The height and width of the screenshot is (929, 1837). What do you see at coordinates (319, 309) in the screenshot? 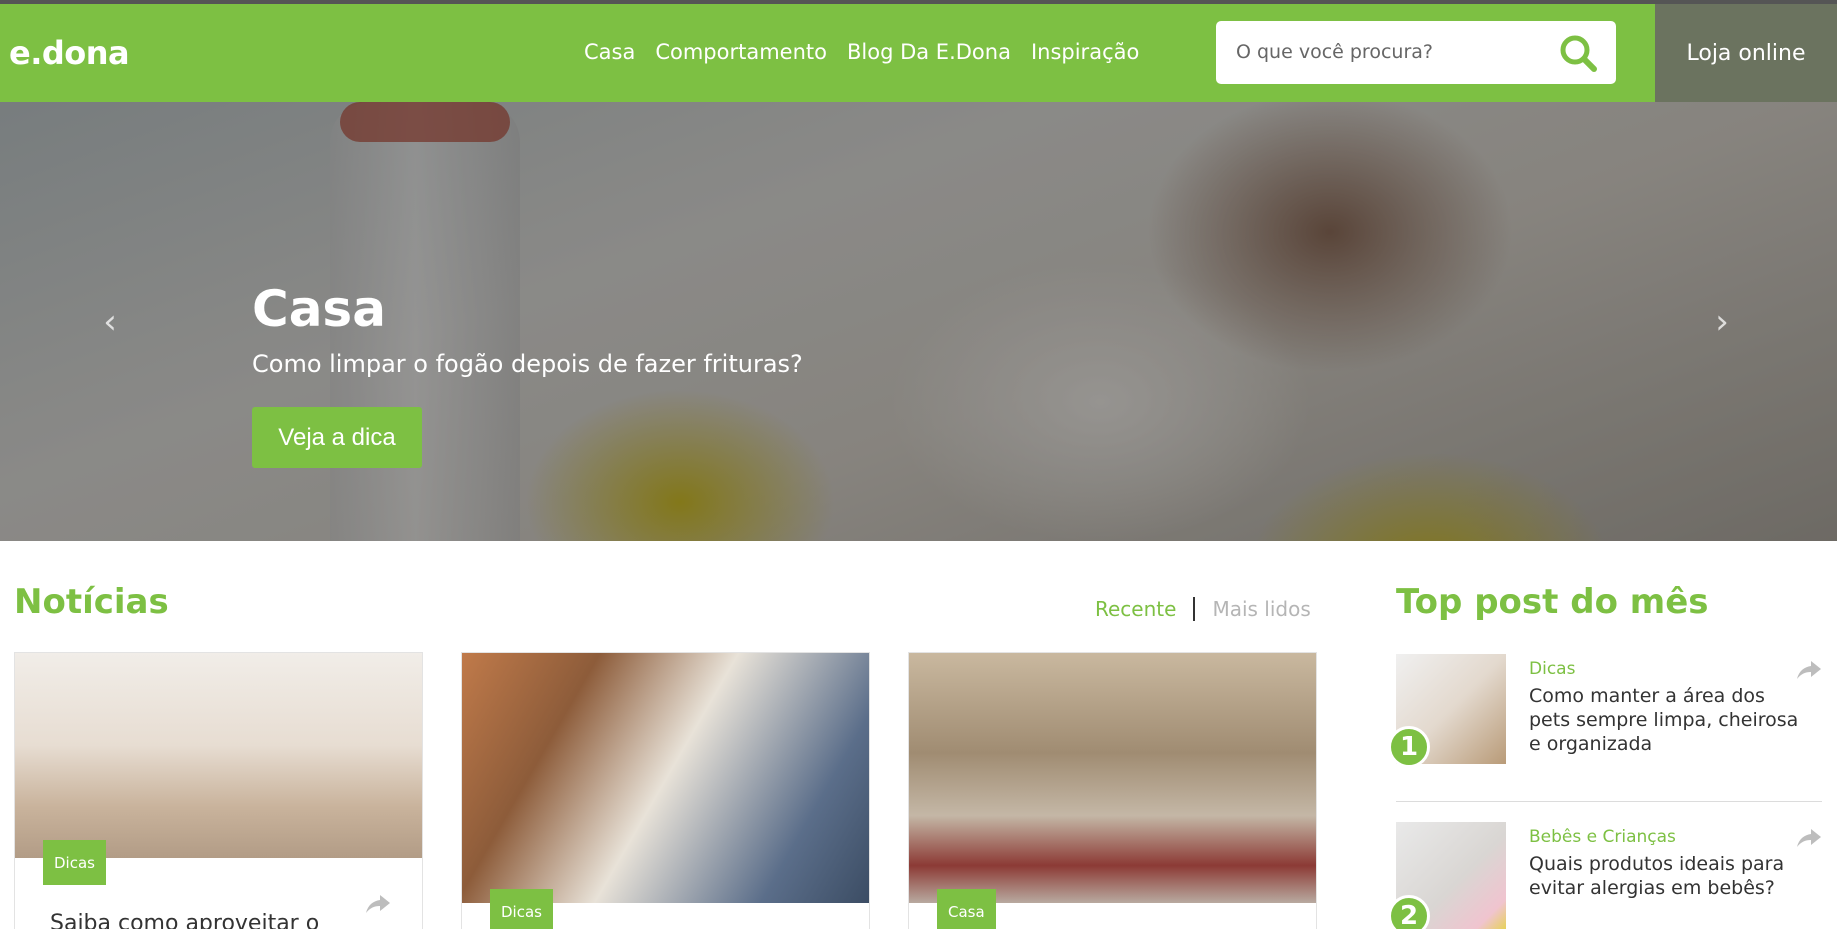
I see `hero-category: Casa` at bounding box center [319, 309].